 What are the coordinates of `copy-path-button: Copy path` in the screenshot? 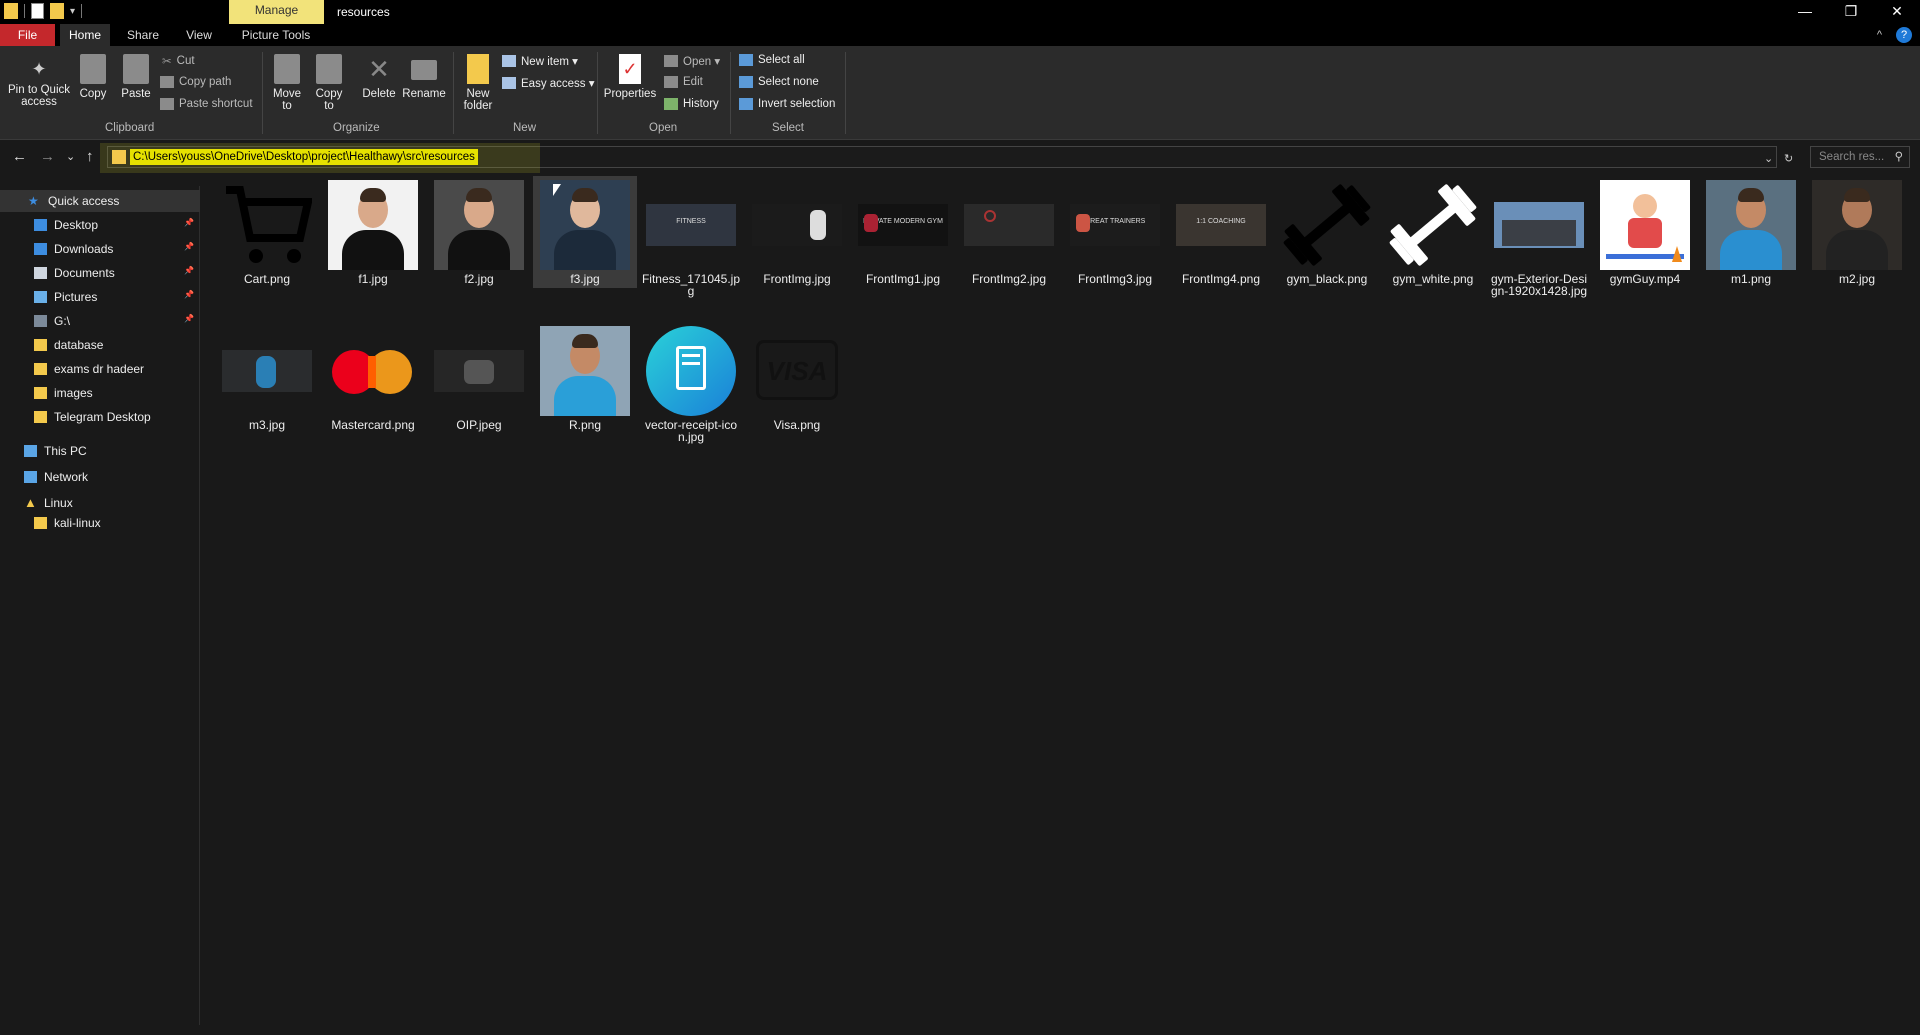 It's located at (195, 82).